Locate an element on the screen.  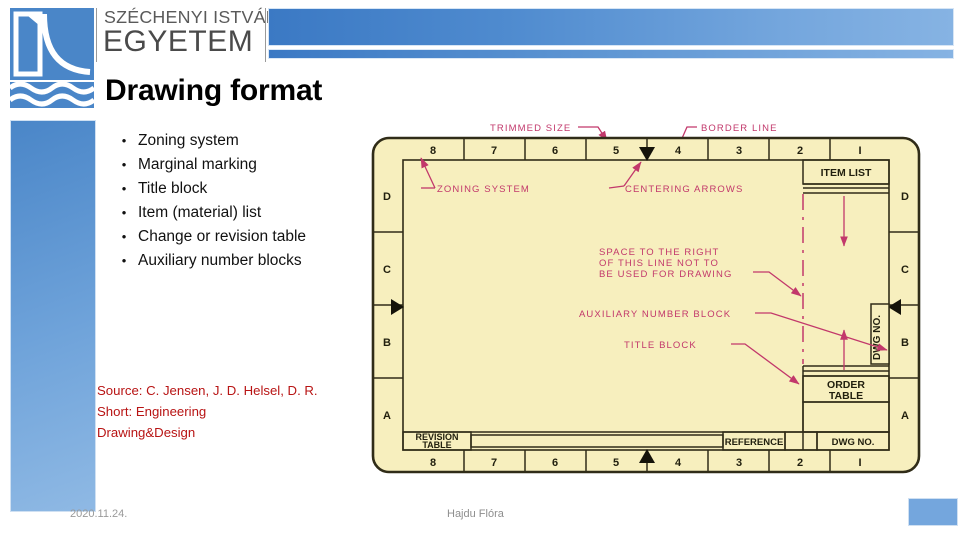
item-list-label: ITEM LIST is located at coordinates (846, 173).